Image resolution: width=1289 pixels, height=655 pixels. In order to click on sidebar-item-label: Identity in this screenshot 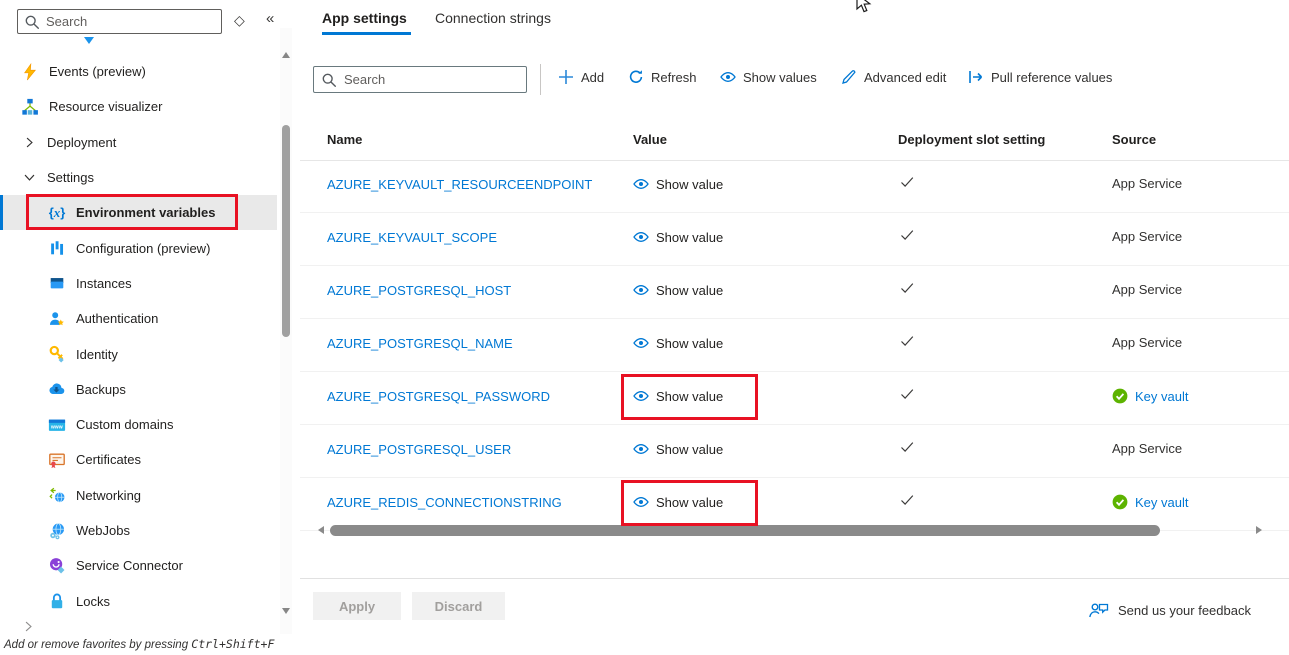, I will do `click(97, 354)`.